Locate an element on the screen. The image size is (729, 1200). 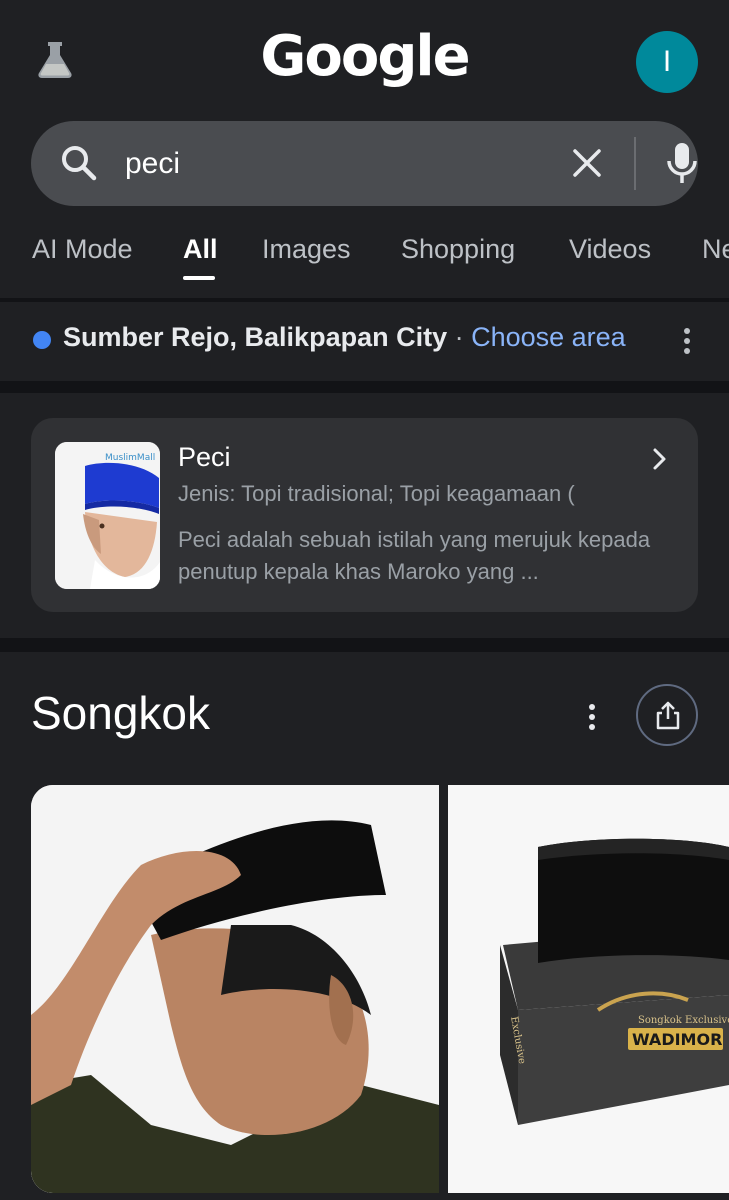
chevron-right-icon is located at coordinates (659, 459).